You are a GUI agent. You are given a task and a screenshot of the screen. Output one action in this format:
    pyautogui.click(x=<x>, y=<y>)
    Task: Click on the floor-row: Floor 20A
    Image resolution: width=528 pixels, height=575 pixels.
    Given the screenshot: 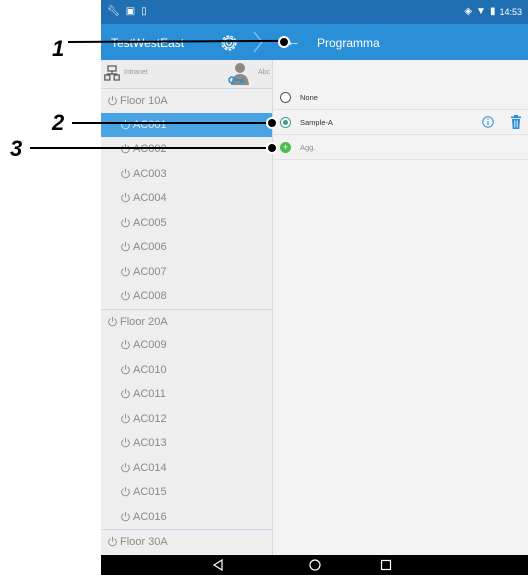 What is the action you would take?
    pyautogui.click(x=186, y=321)
    